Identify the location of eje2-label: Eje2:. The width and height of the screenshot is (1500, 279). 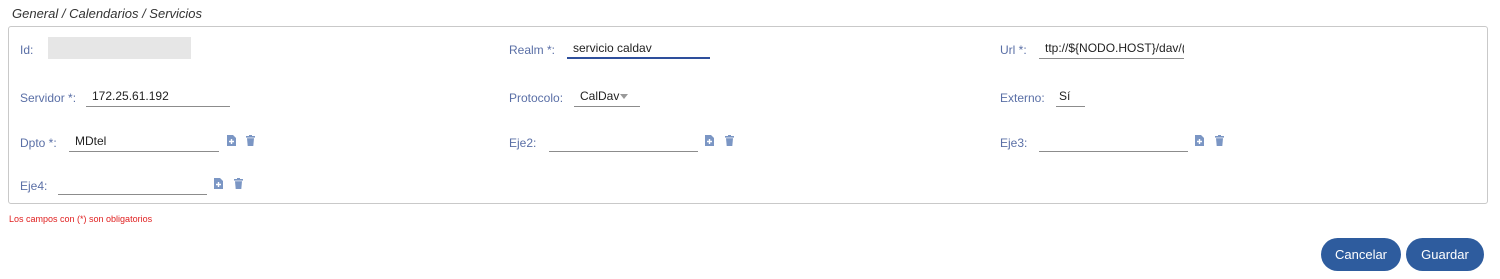
(523, 143).